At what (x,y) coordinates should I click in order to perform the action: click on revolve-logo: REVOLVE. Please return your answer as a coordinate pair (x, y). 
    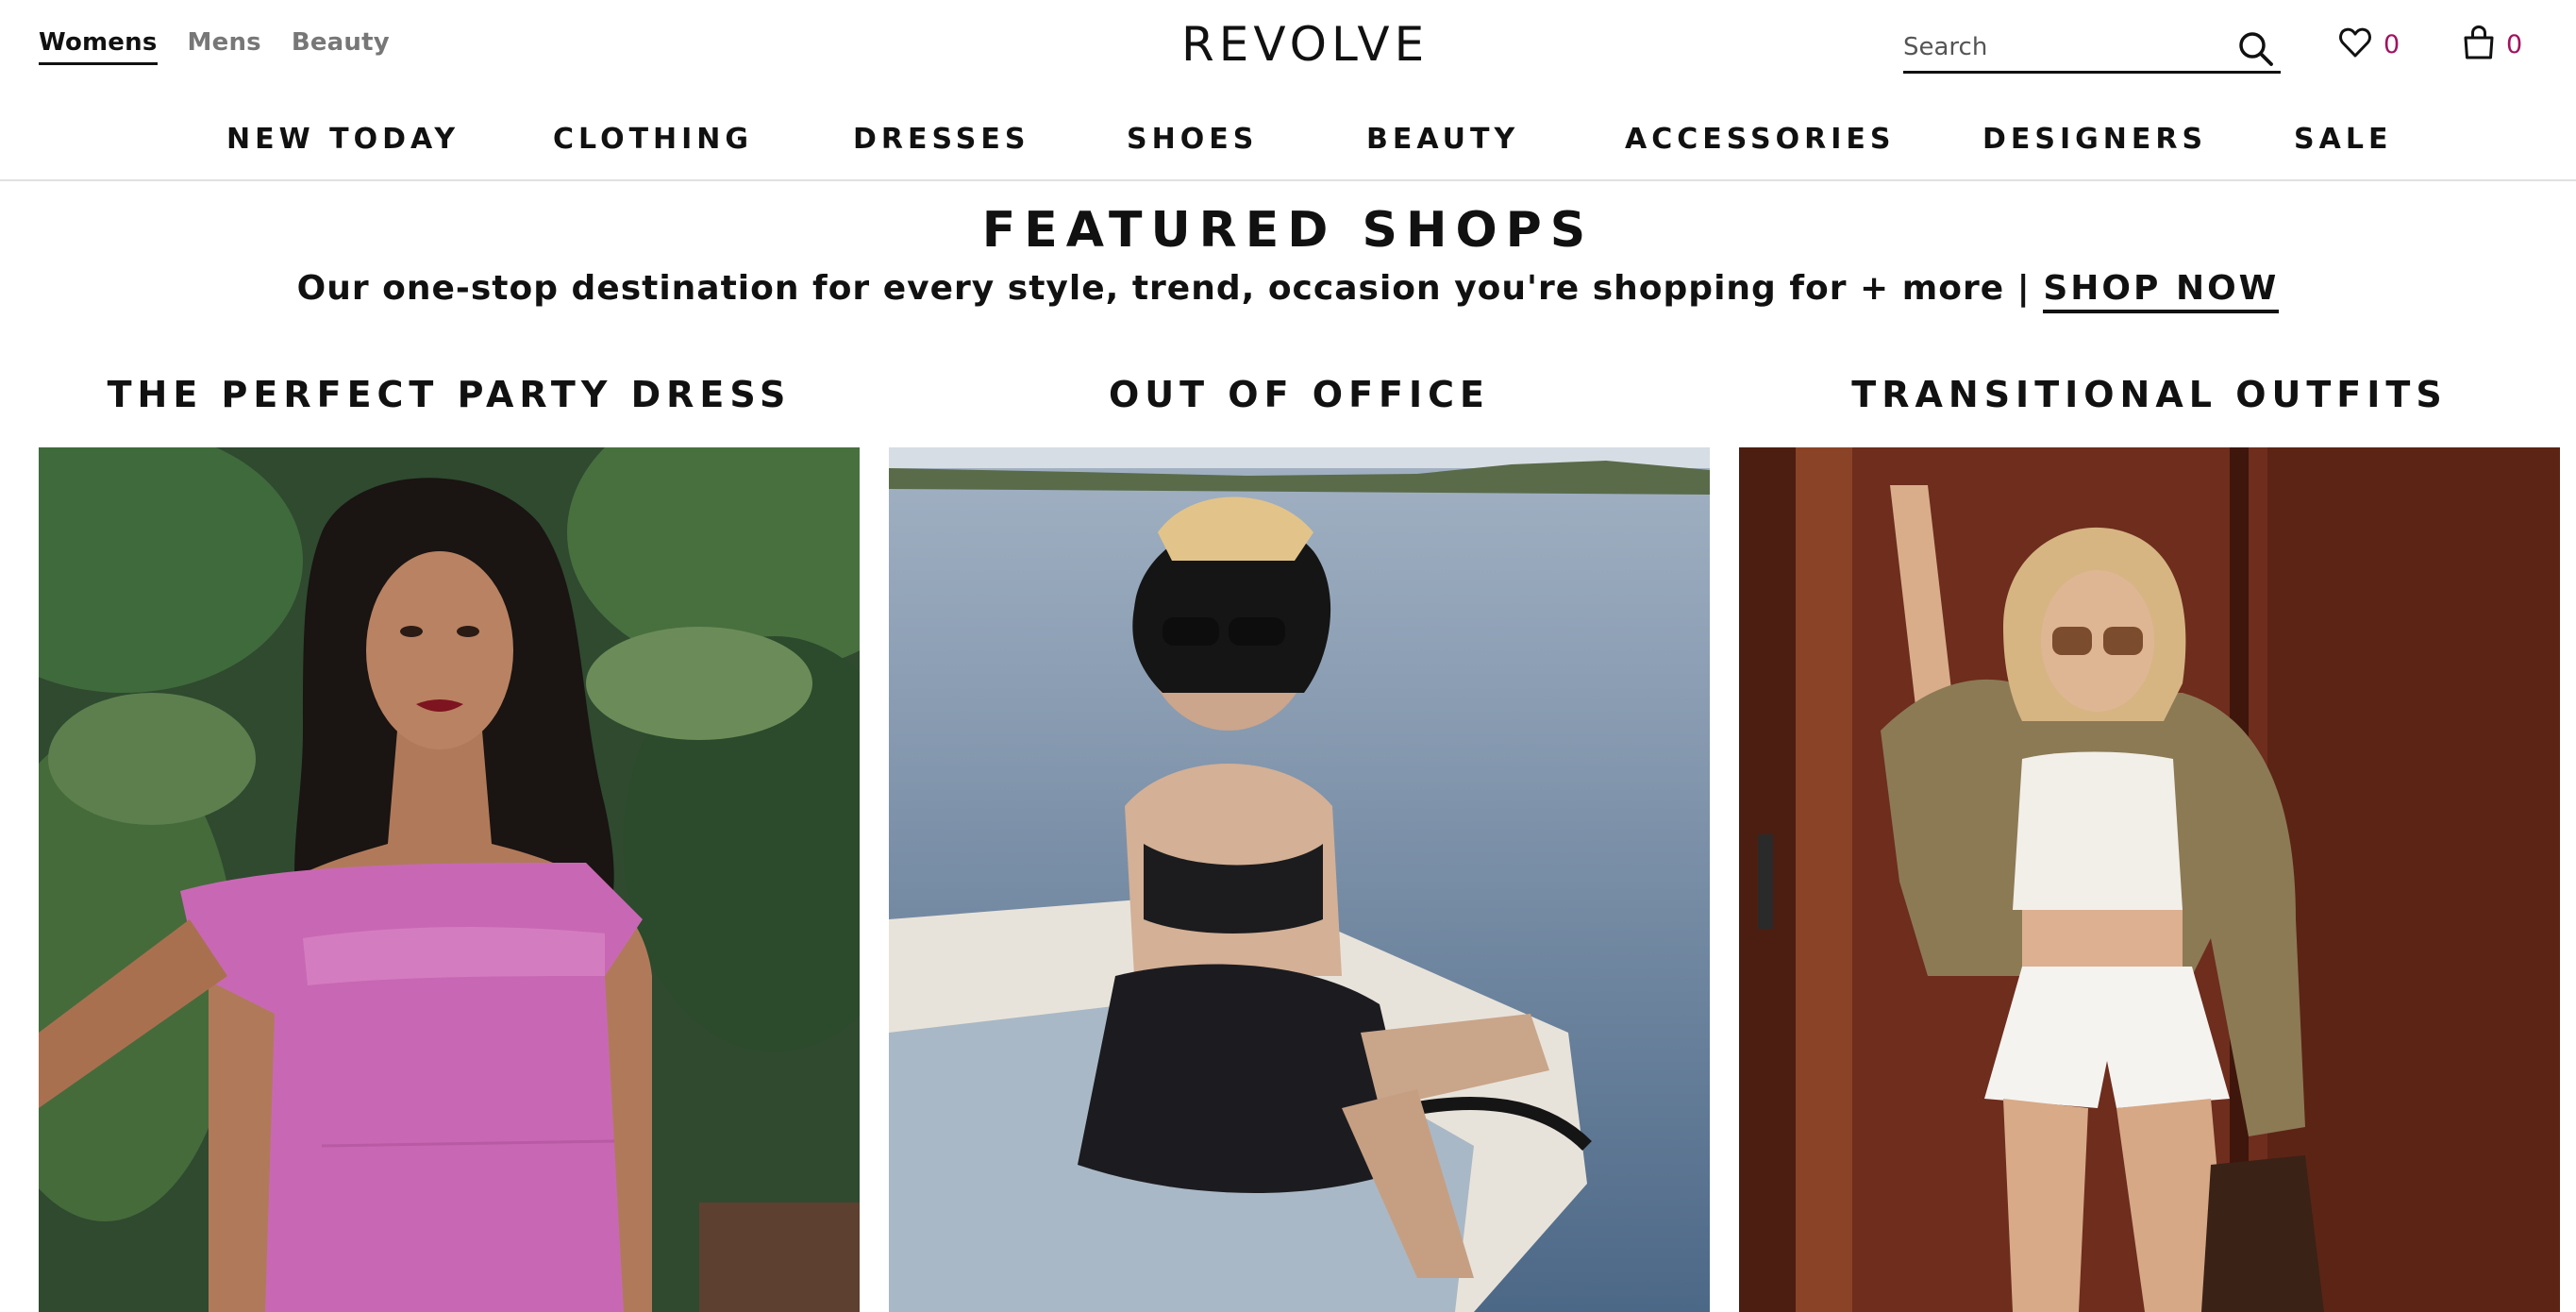
    Looking at the image, I should click on (1305, 45).